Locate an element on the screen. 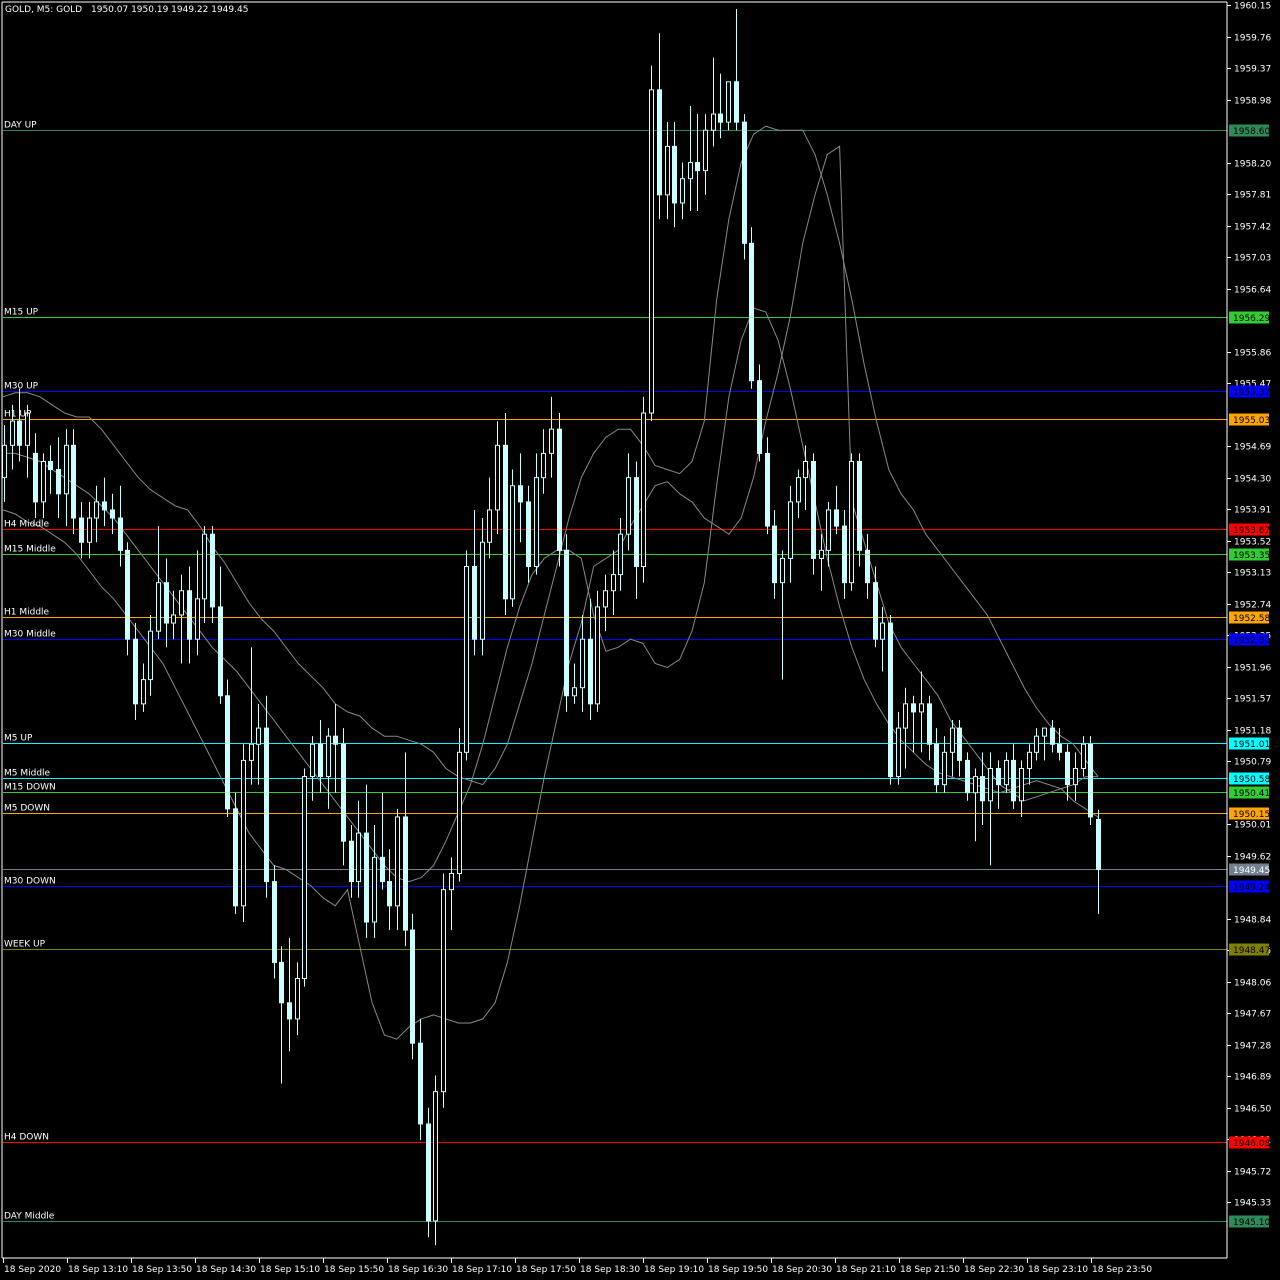 The height and width of the screenshot is (1280, 1280). time-tick-label: 18 Sep 16:30 is located at coordinates (418, 1270).